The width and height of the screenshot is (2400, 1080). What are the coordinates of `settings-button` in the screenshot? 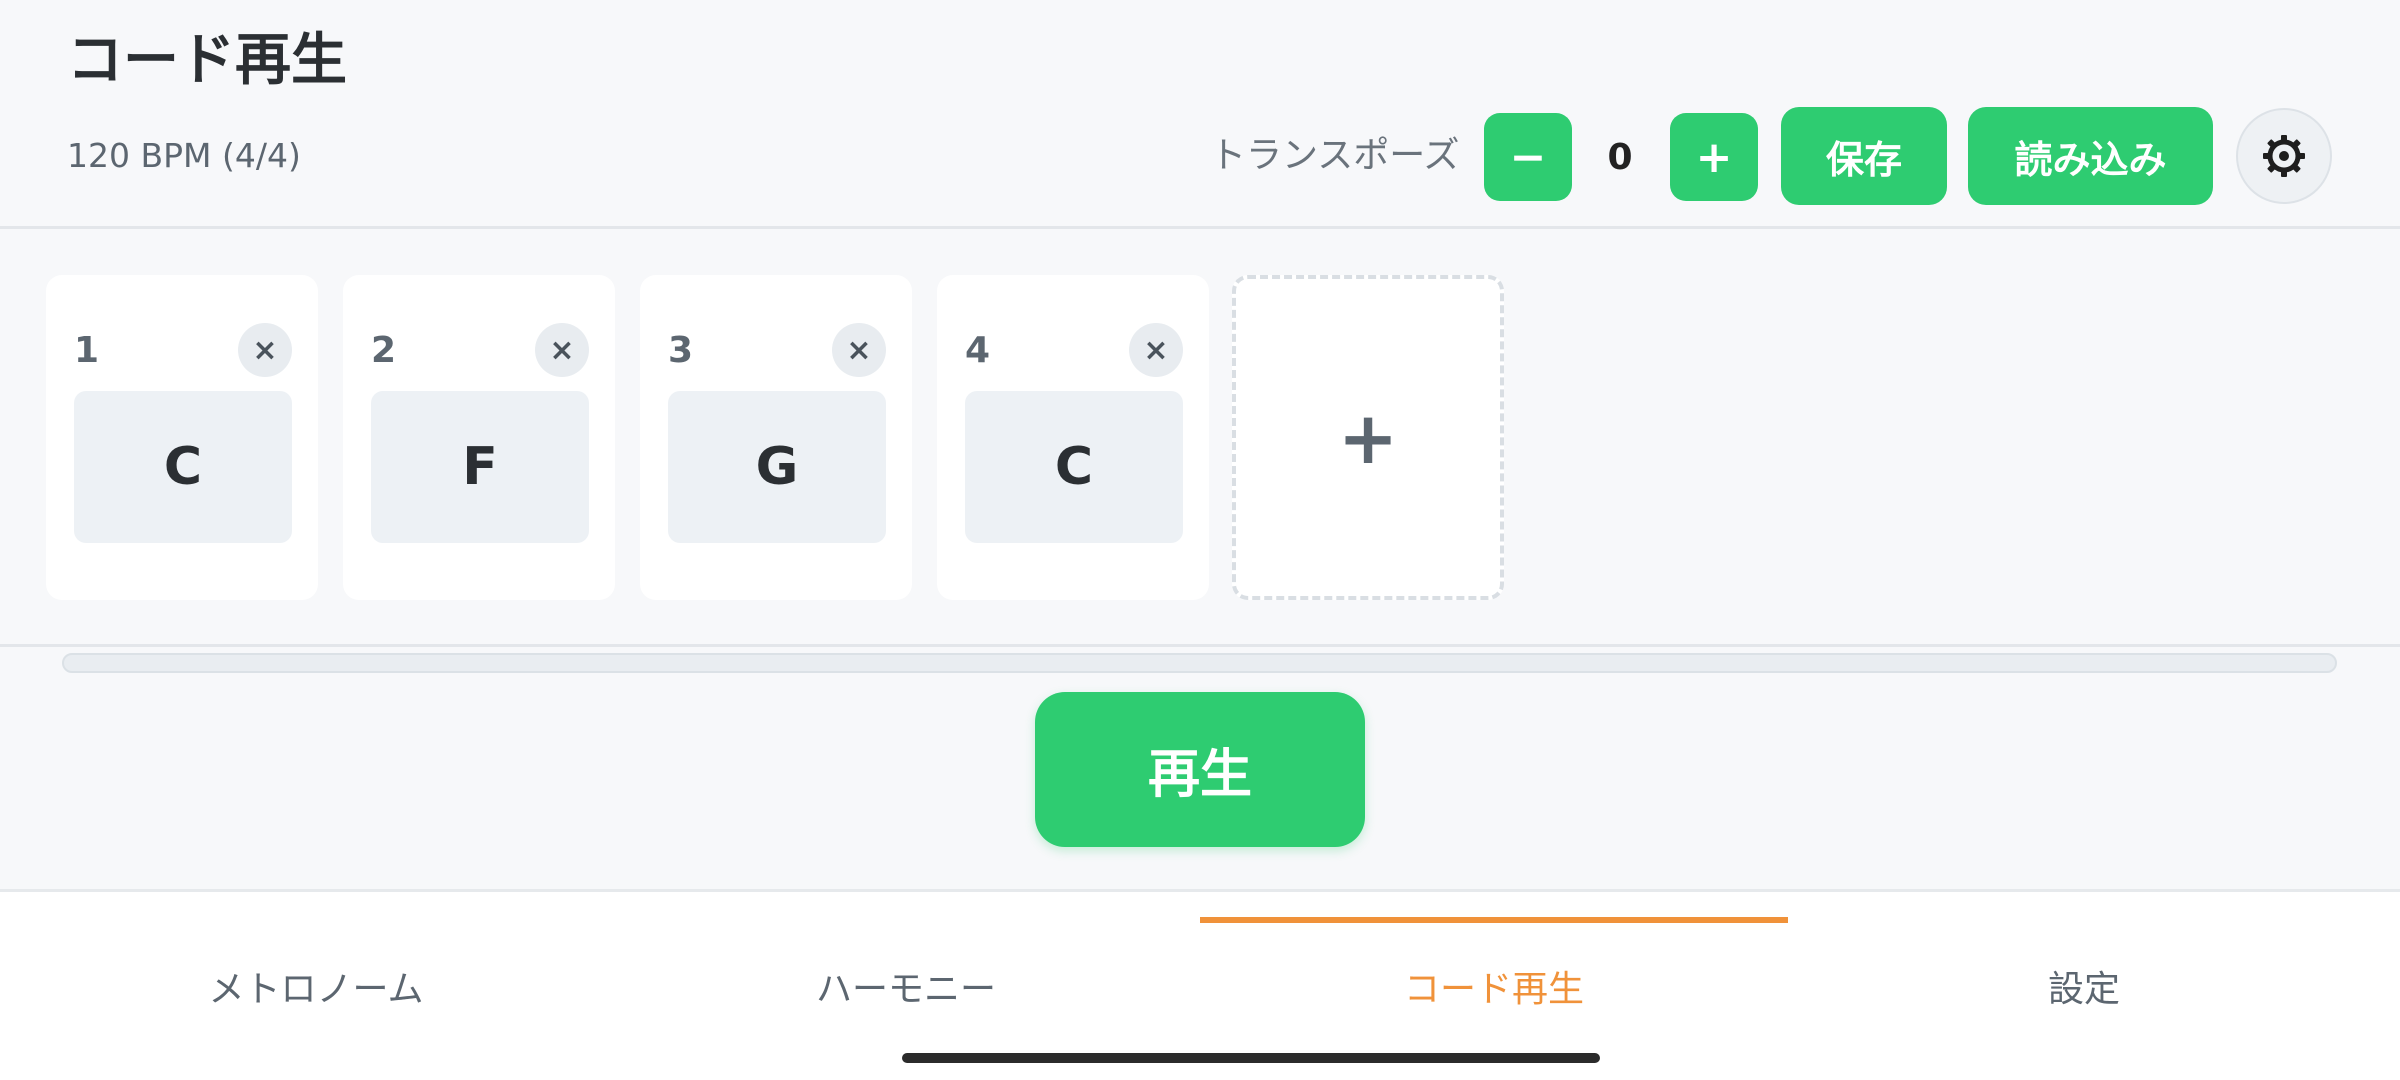 It's located at (2284, 156).